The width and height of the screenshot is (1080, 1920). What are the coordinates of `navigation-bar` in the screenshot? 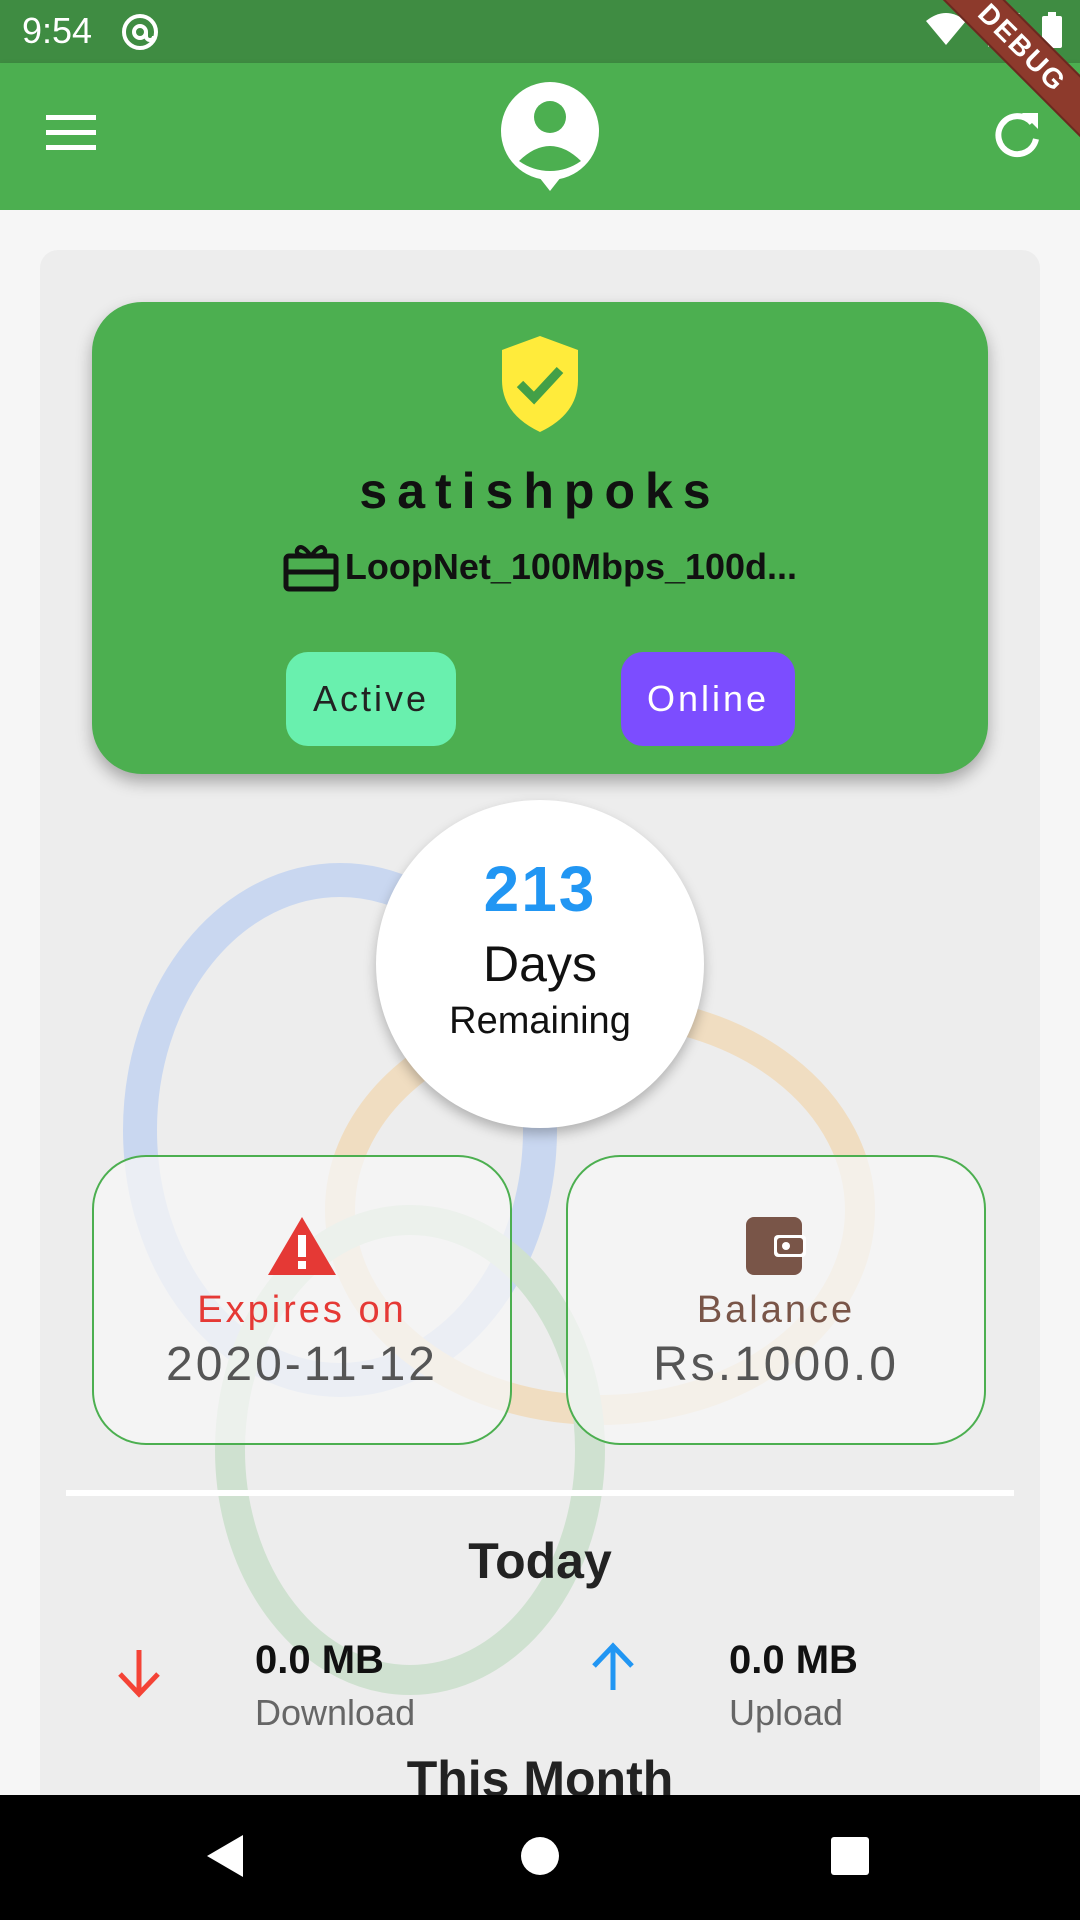 It's located at (540, 1857).